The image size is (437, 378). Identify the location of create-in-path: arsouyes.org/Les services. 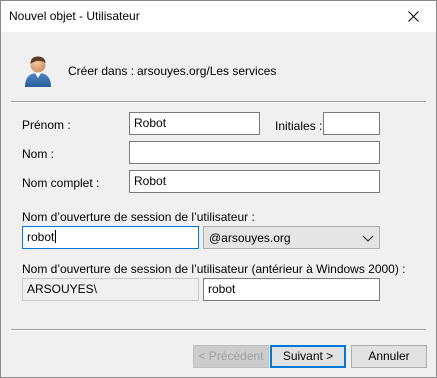
(207, 71).